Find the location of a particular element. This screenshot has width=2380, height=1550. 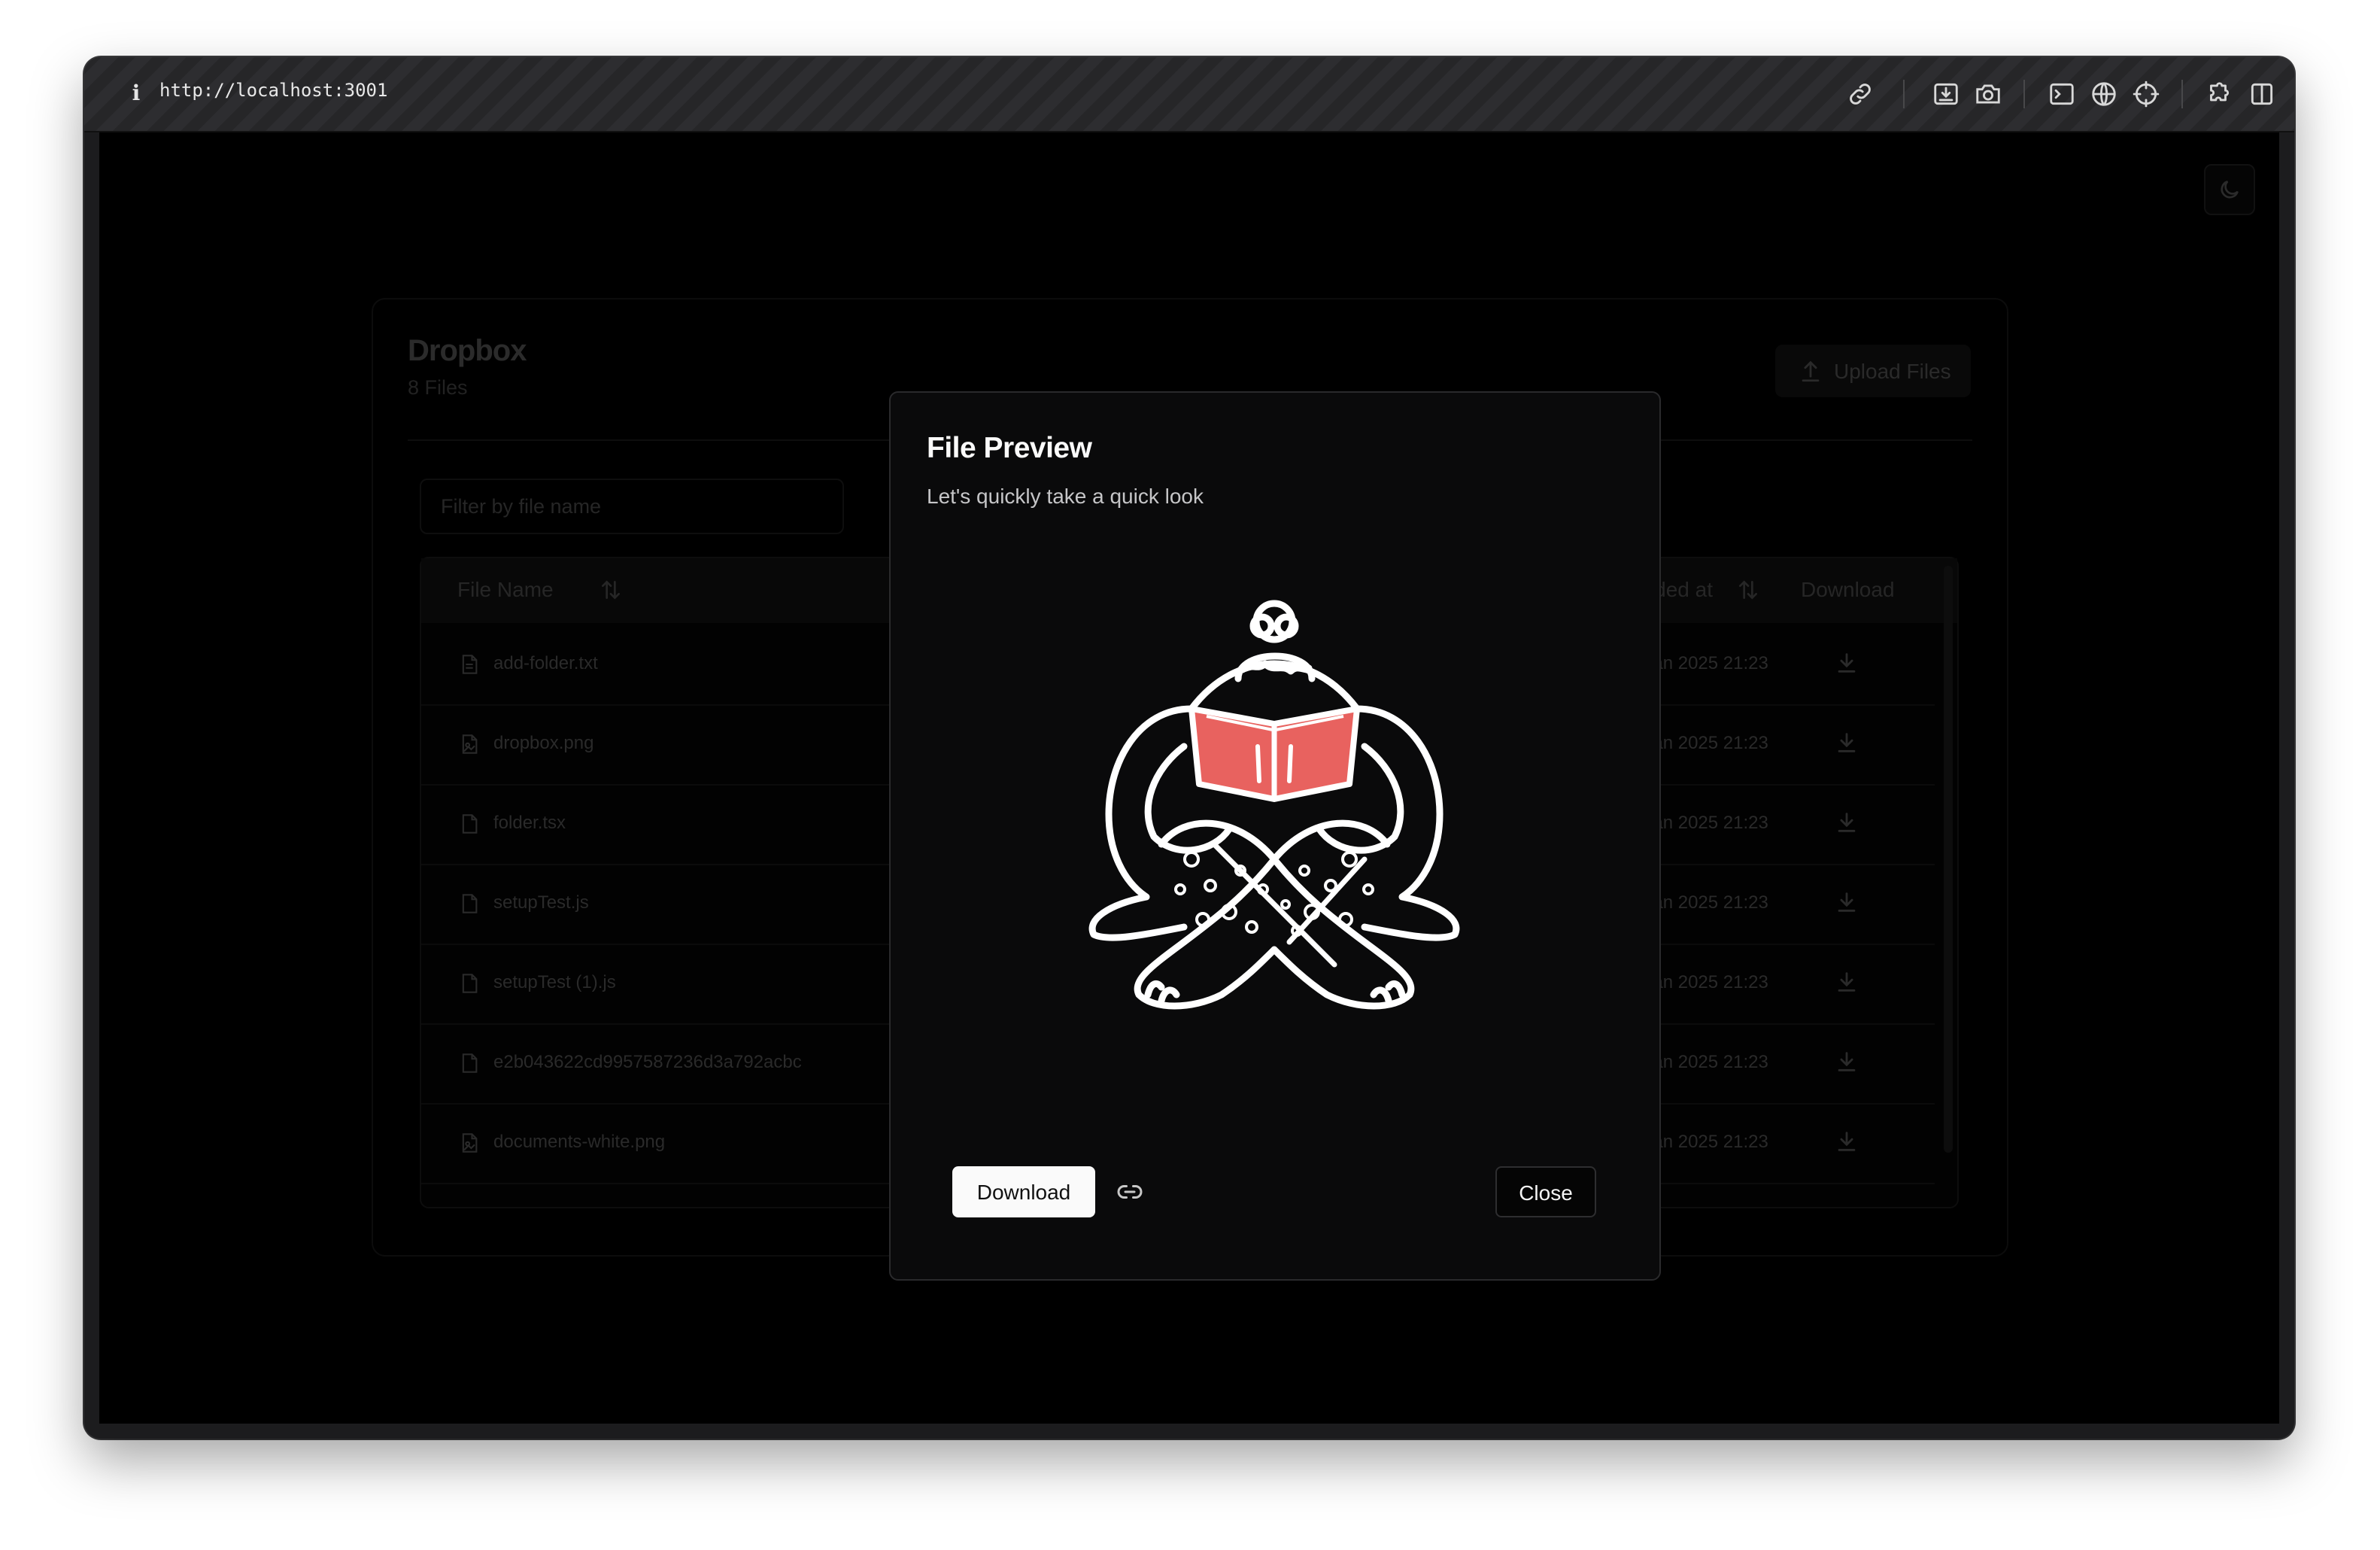

page-title: Dropbox is located at coordinates (467, 351).